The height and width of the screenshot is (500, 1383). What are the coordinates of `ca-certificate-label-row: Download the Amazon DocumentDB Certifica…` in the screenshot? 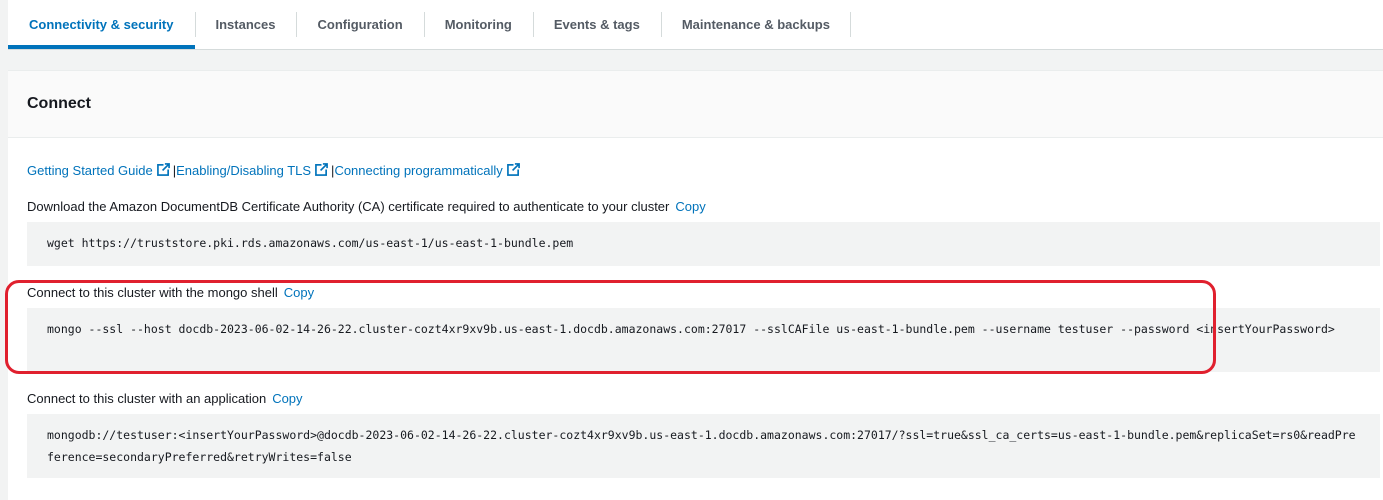 It's located at (366, 206).